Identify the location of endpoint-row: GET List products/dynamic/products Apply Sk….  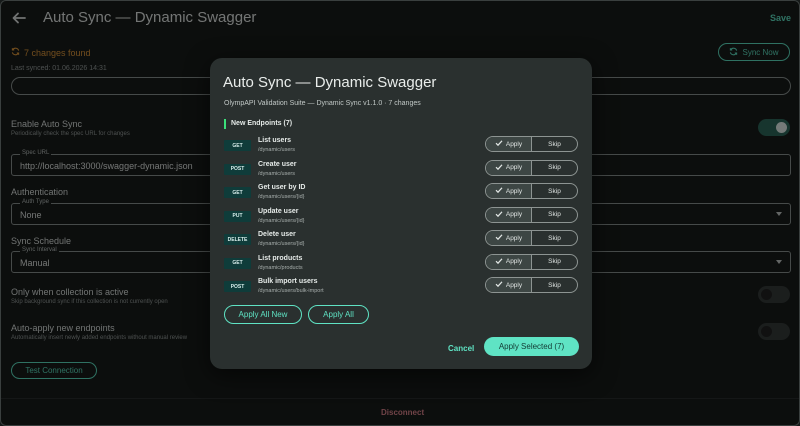
(401, 263).